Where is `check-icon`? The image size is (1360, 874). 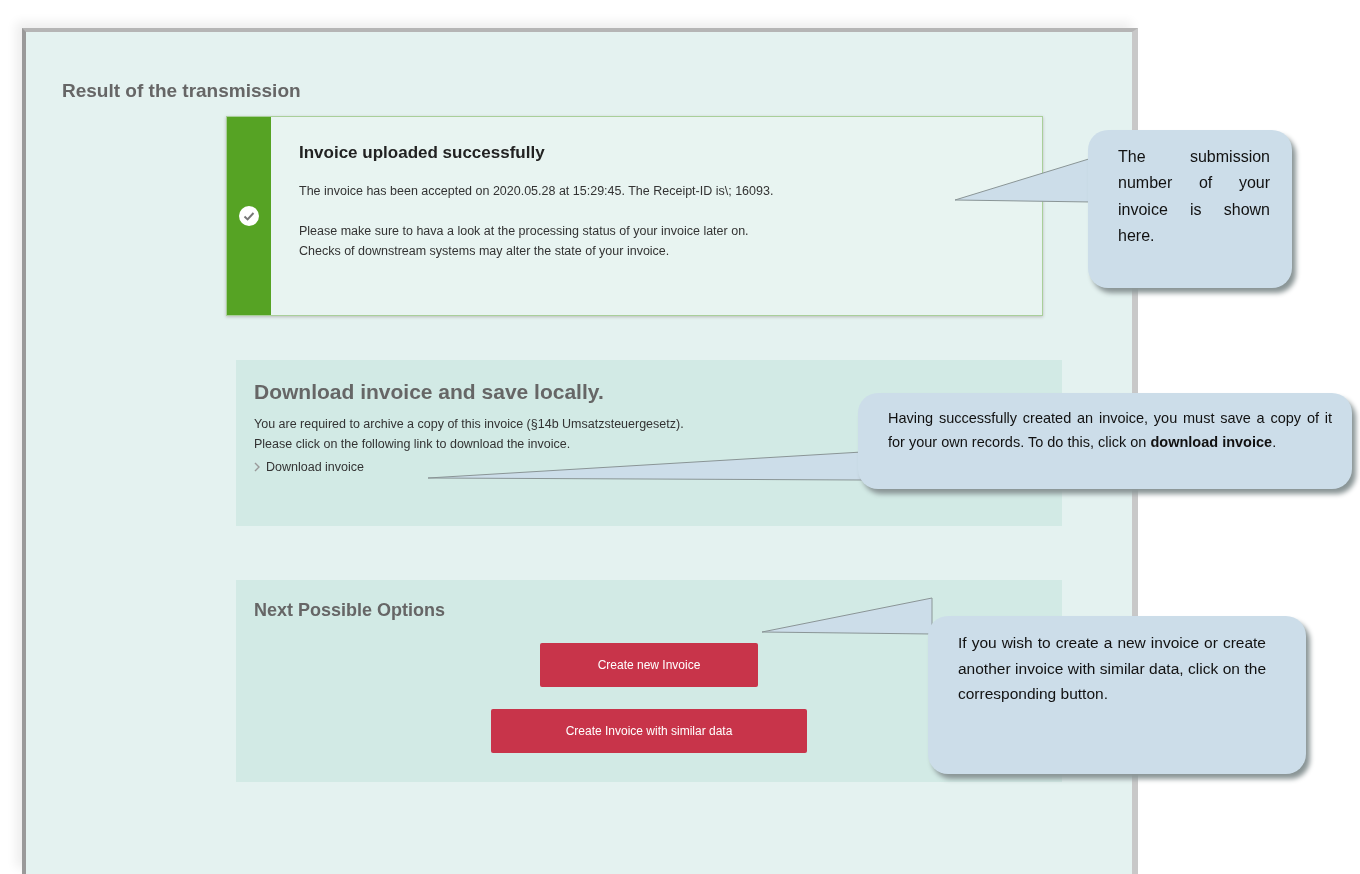
check-icon is located at coordinates (249, 216).